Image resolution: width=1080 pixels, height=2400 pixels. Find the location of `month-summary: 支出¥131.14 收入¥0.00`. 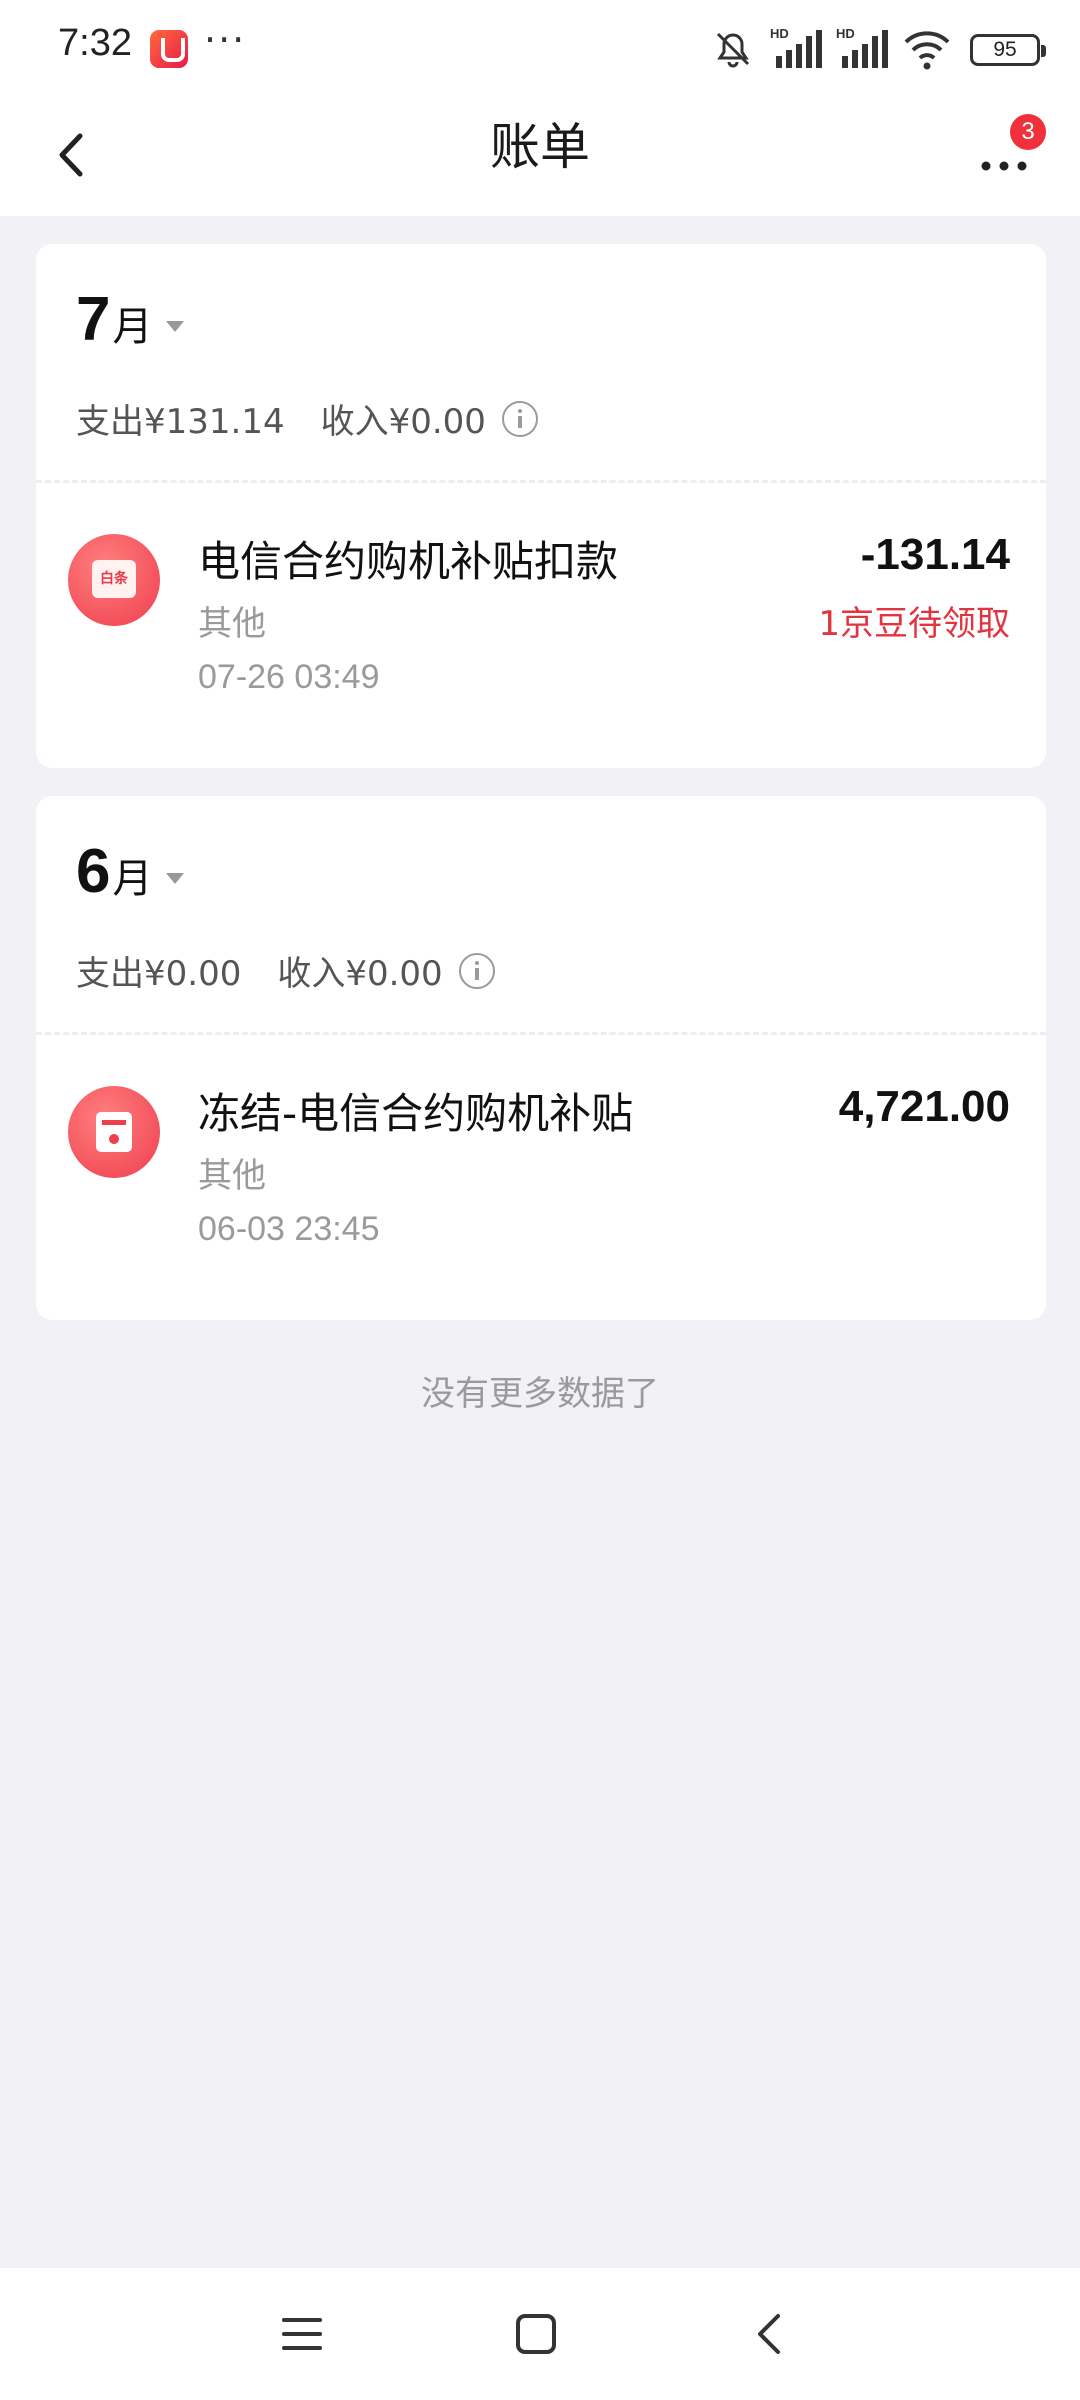

month-summary: 支出¥131.14 收入¥0.00 is located at coordinates (307, 418).